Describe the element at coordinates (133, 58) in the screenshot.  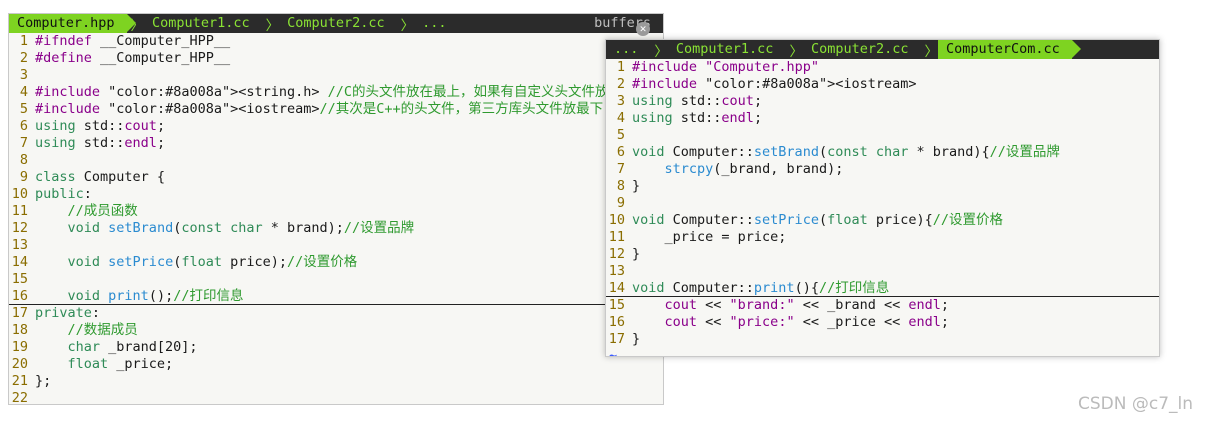
I see `line-text: #define __Computer_HPP__` at that location.